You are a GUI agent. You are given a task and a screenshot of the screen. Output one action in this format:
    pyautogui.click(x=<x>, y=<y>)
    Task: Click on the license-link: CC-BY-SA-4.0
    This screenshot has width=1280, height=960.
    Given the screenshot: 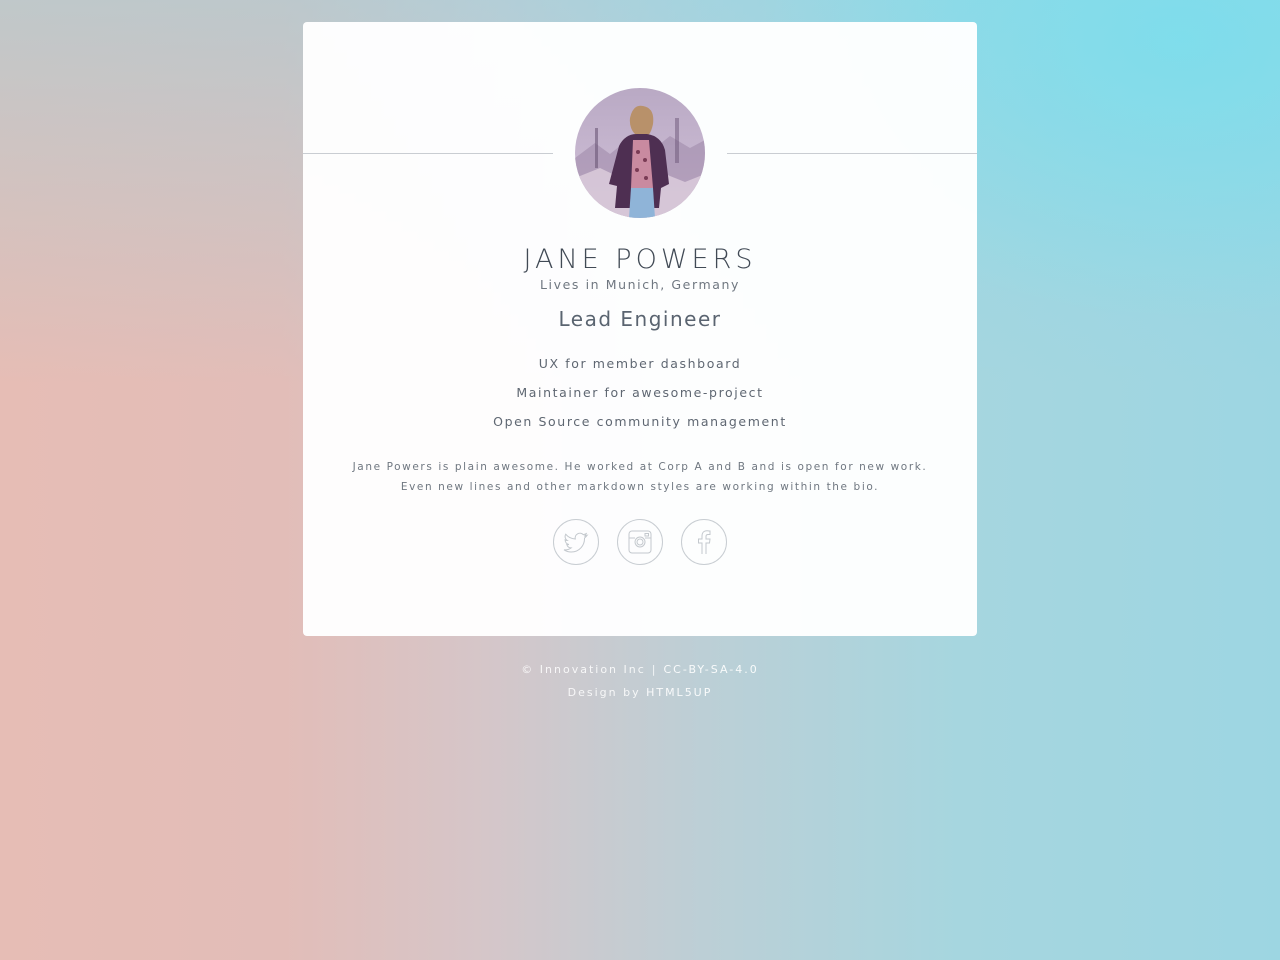 What is the action you would take?
    pyautogui.click(x=711, y=669)
    